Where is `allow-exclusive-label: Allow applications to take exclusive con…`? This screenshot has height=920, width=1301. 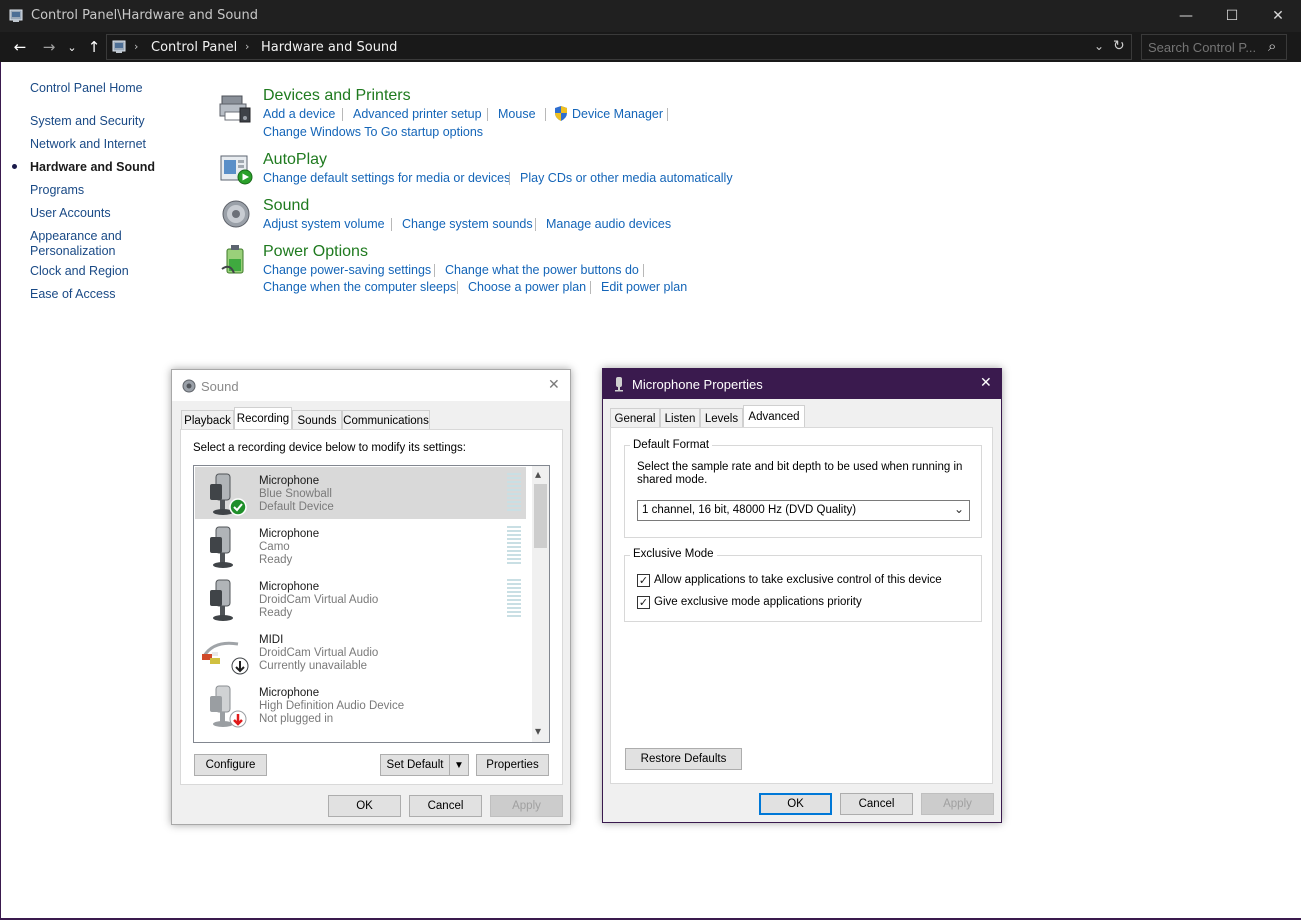 allow-exclusive-label: Allow applications to take exclusive con… is located at coordinates (798, 580).